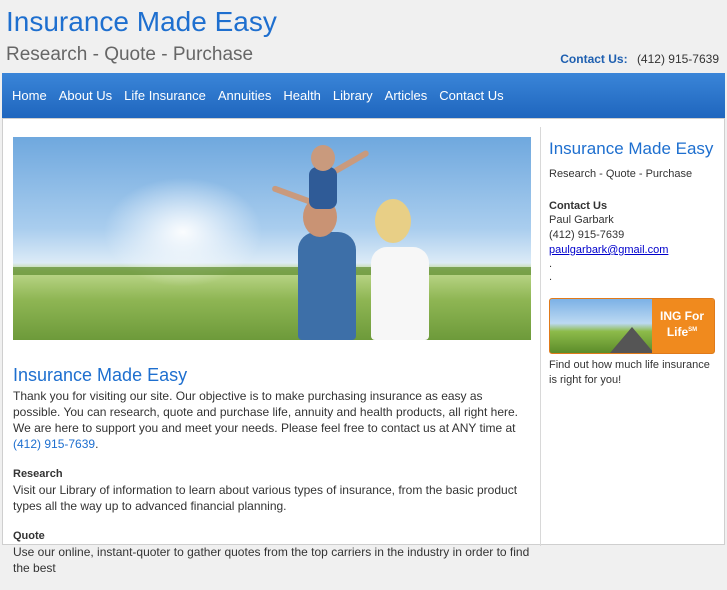 The width and height of the screenshot is (727, 590). Describe the element at coordinates (693, 330) in the screenshot. I see `ing-banner-sm: SM` at that location.